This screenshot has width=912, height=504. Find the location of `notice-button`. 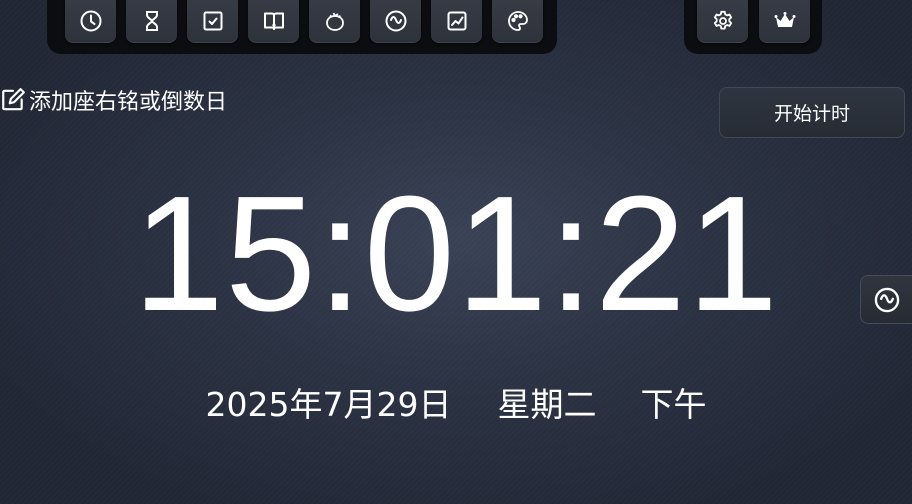

notice-button is located at coordinates (273, 21).